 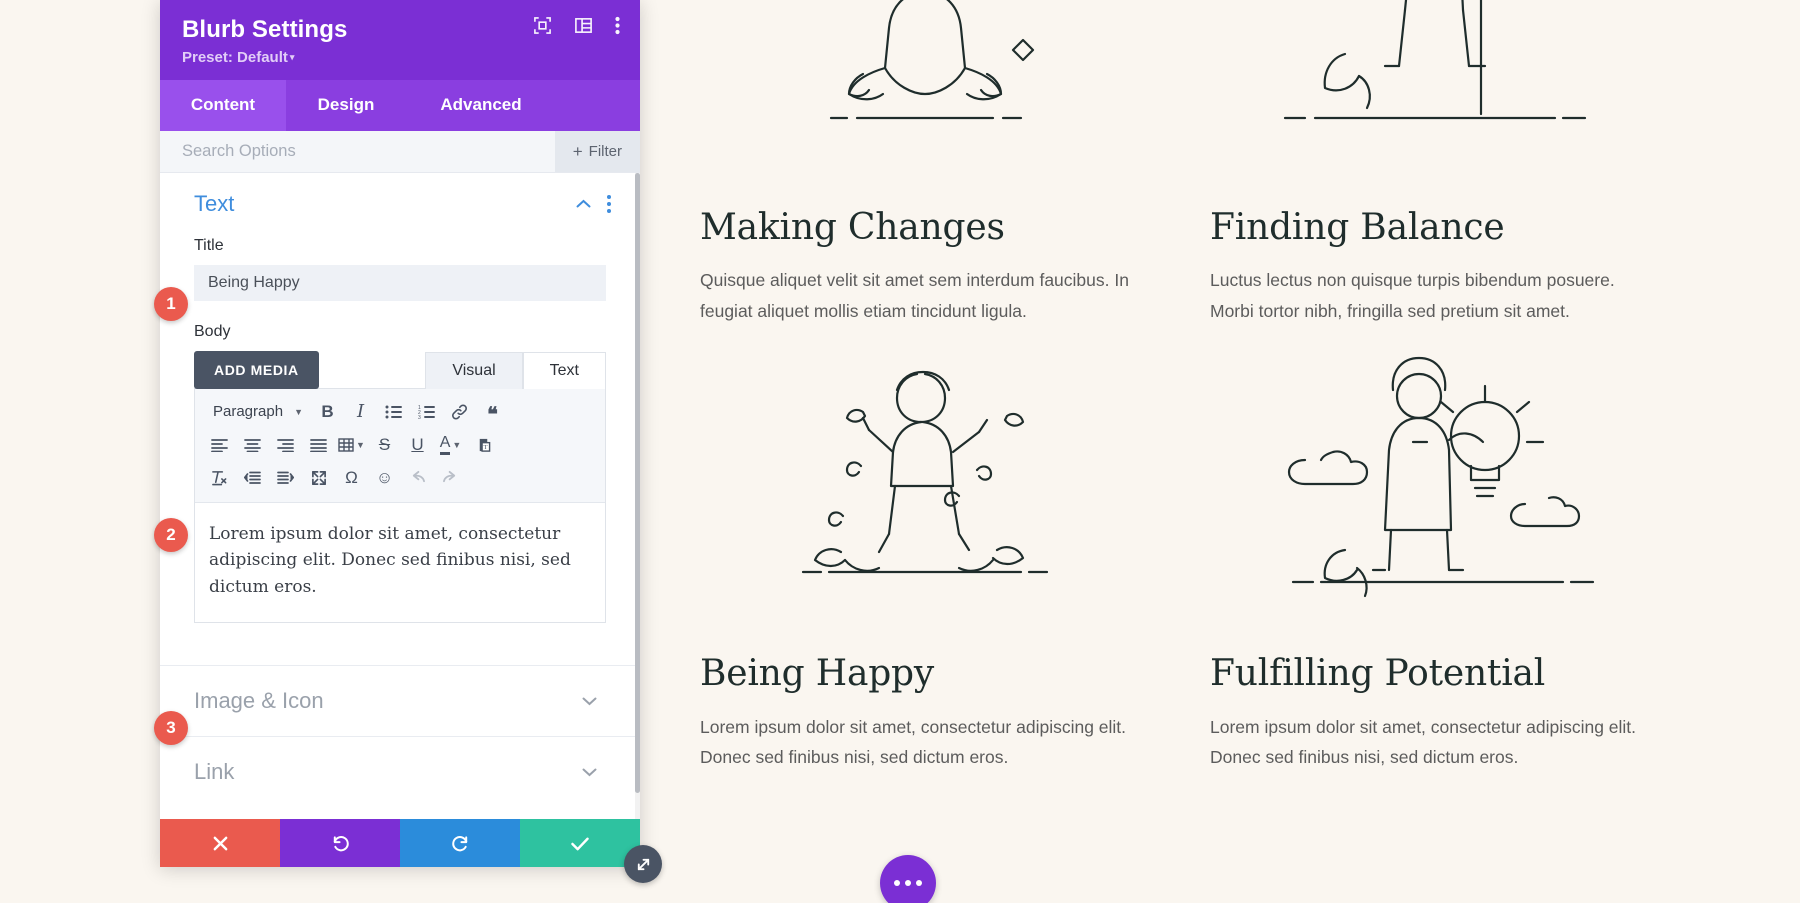 I want to click on align-center-icon, so click(x=252, y=445).